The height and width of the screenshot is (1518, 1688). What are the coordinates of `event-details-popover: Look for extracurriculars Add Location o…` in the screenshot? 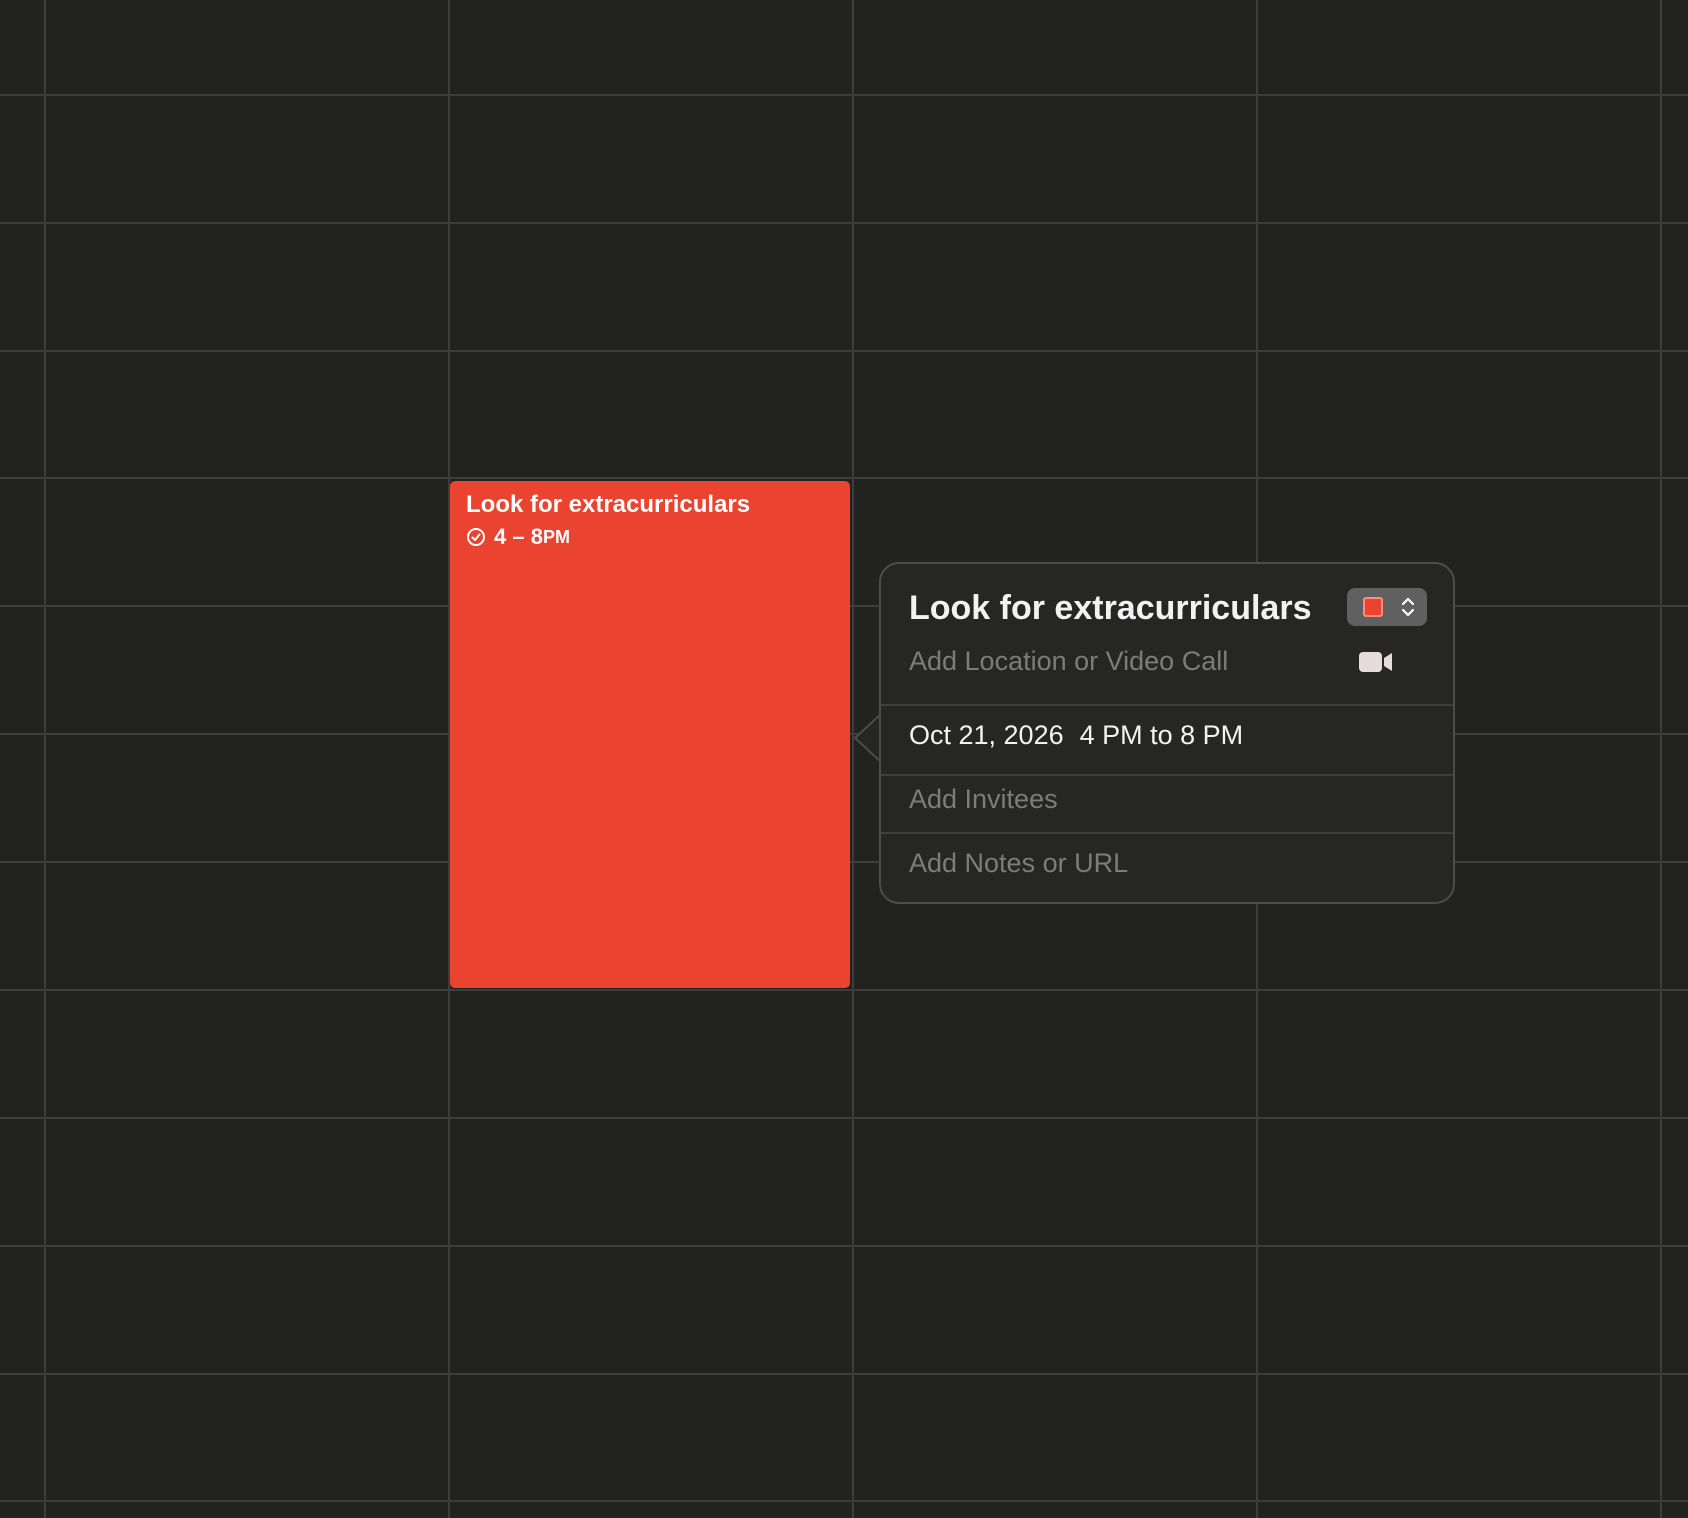 It's located at (1167, 733).